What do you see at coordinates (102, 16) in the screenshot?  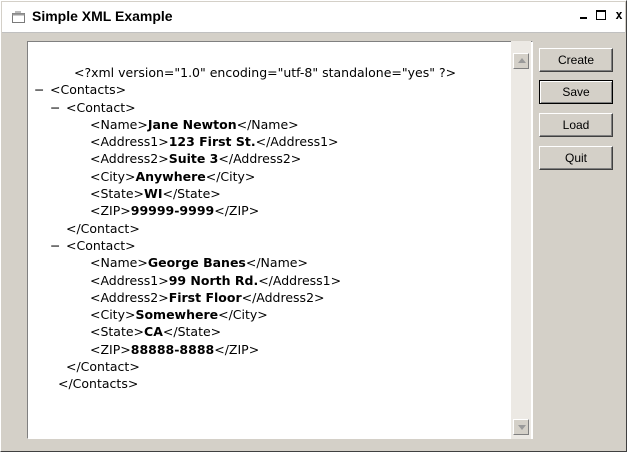 I see `window-title: Simple XML Example` at bounding box center [102, 16].